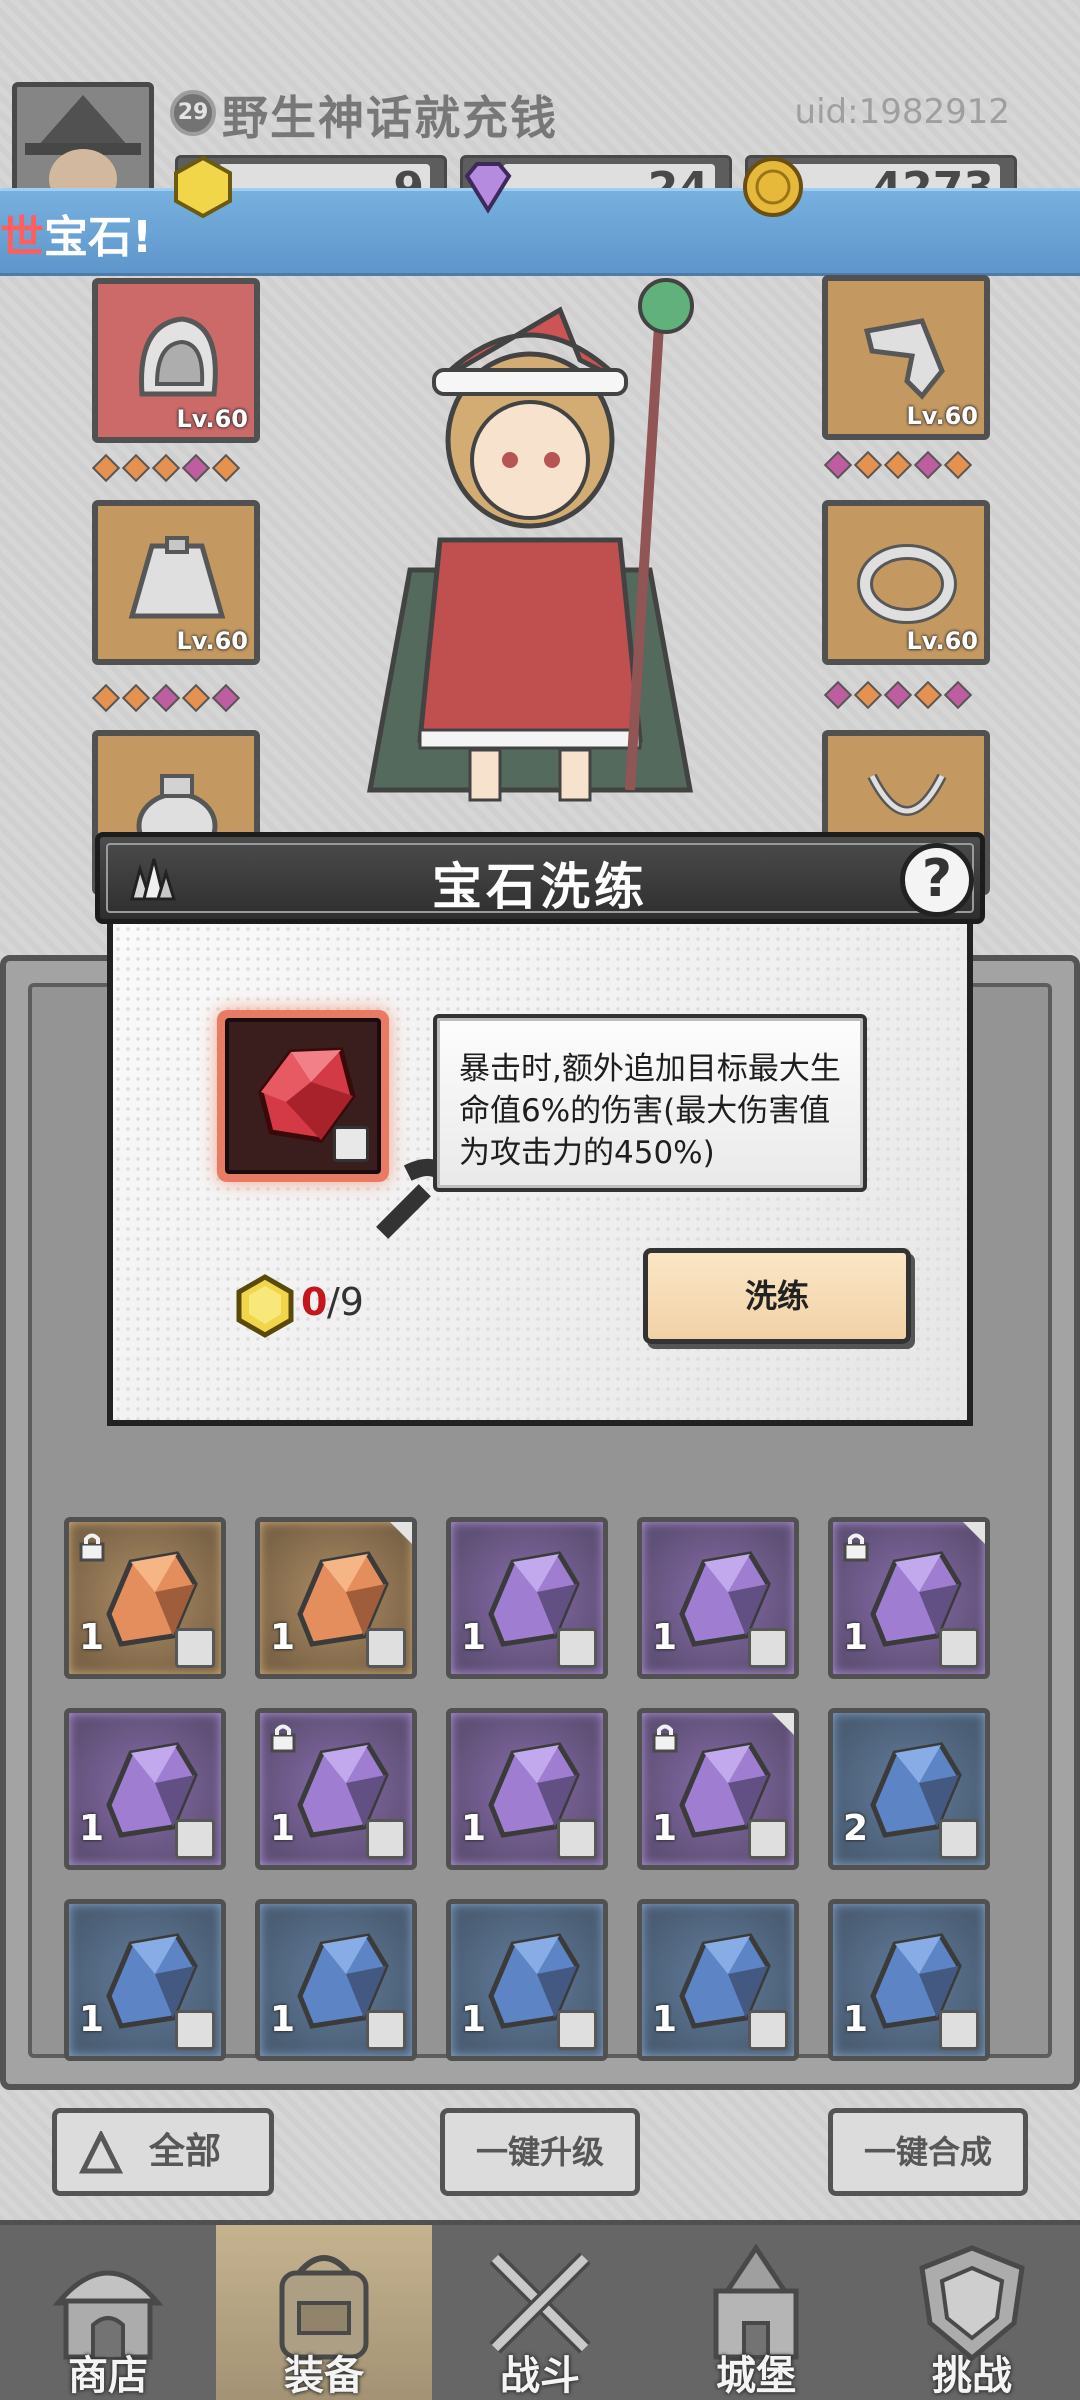 The image size is (1080, 2400). Describe the element at coordinates (396, 1182) in the screenshot. I see `gem-type-tag` at that location.